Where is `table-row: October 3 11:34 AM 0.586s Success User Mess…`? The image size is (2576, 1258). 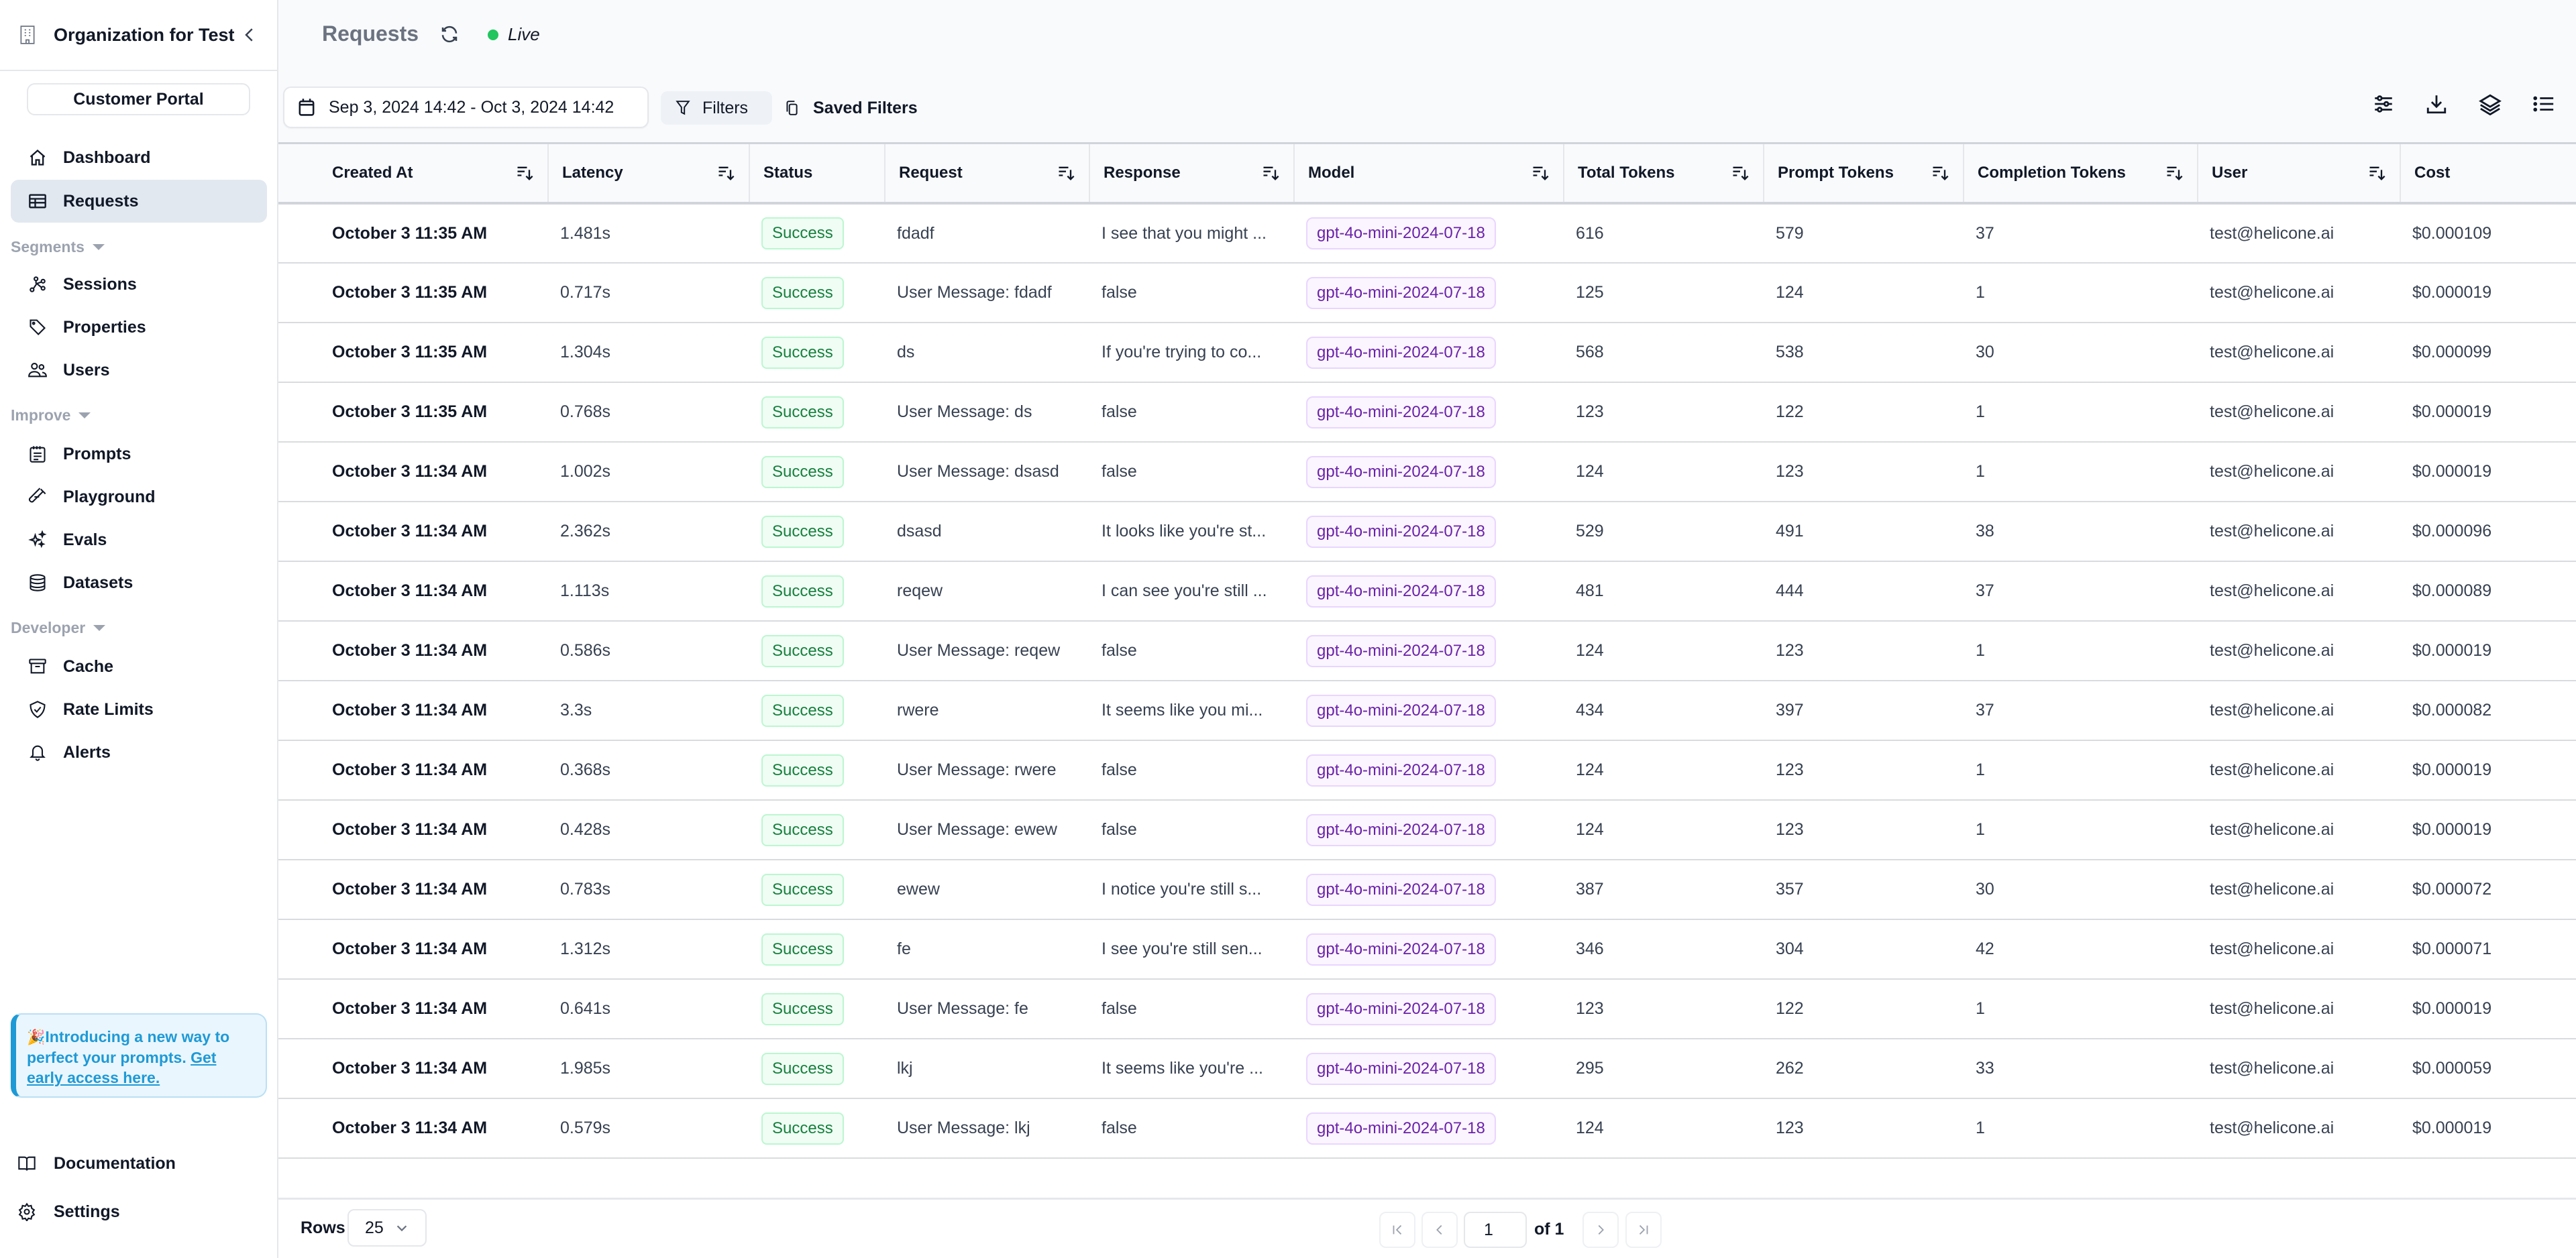
table-row: October 3 11:34 AM 0.586s Success User Mess… is located at coordinates (1427, 651).